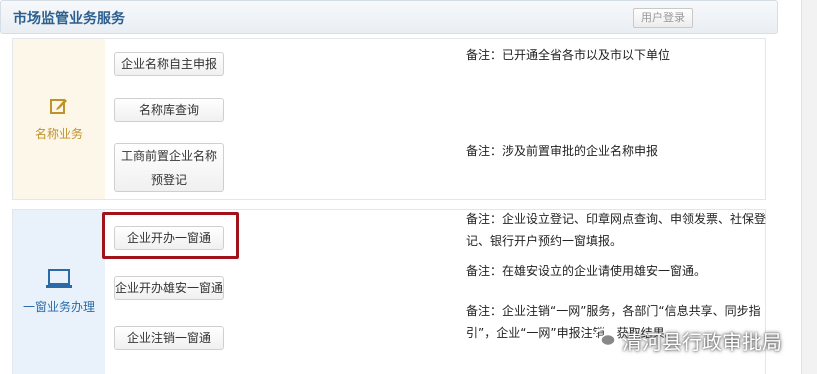 This screenshot has height=374, width=817. What do you see at coordinates (59, 280) in the screenshot?
I see `monitor-icon` at bounding box center [59, 280].